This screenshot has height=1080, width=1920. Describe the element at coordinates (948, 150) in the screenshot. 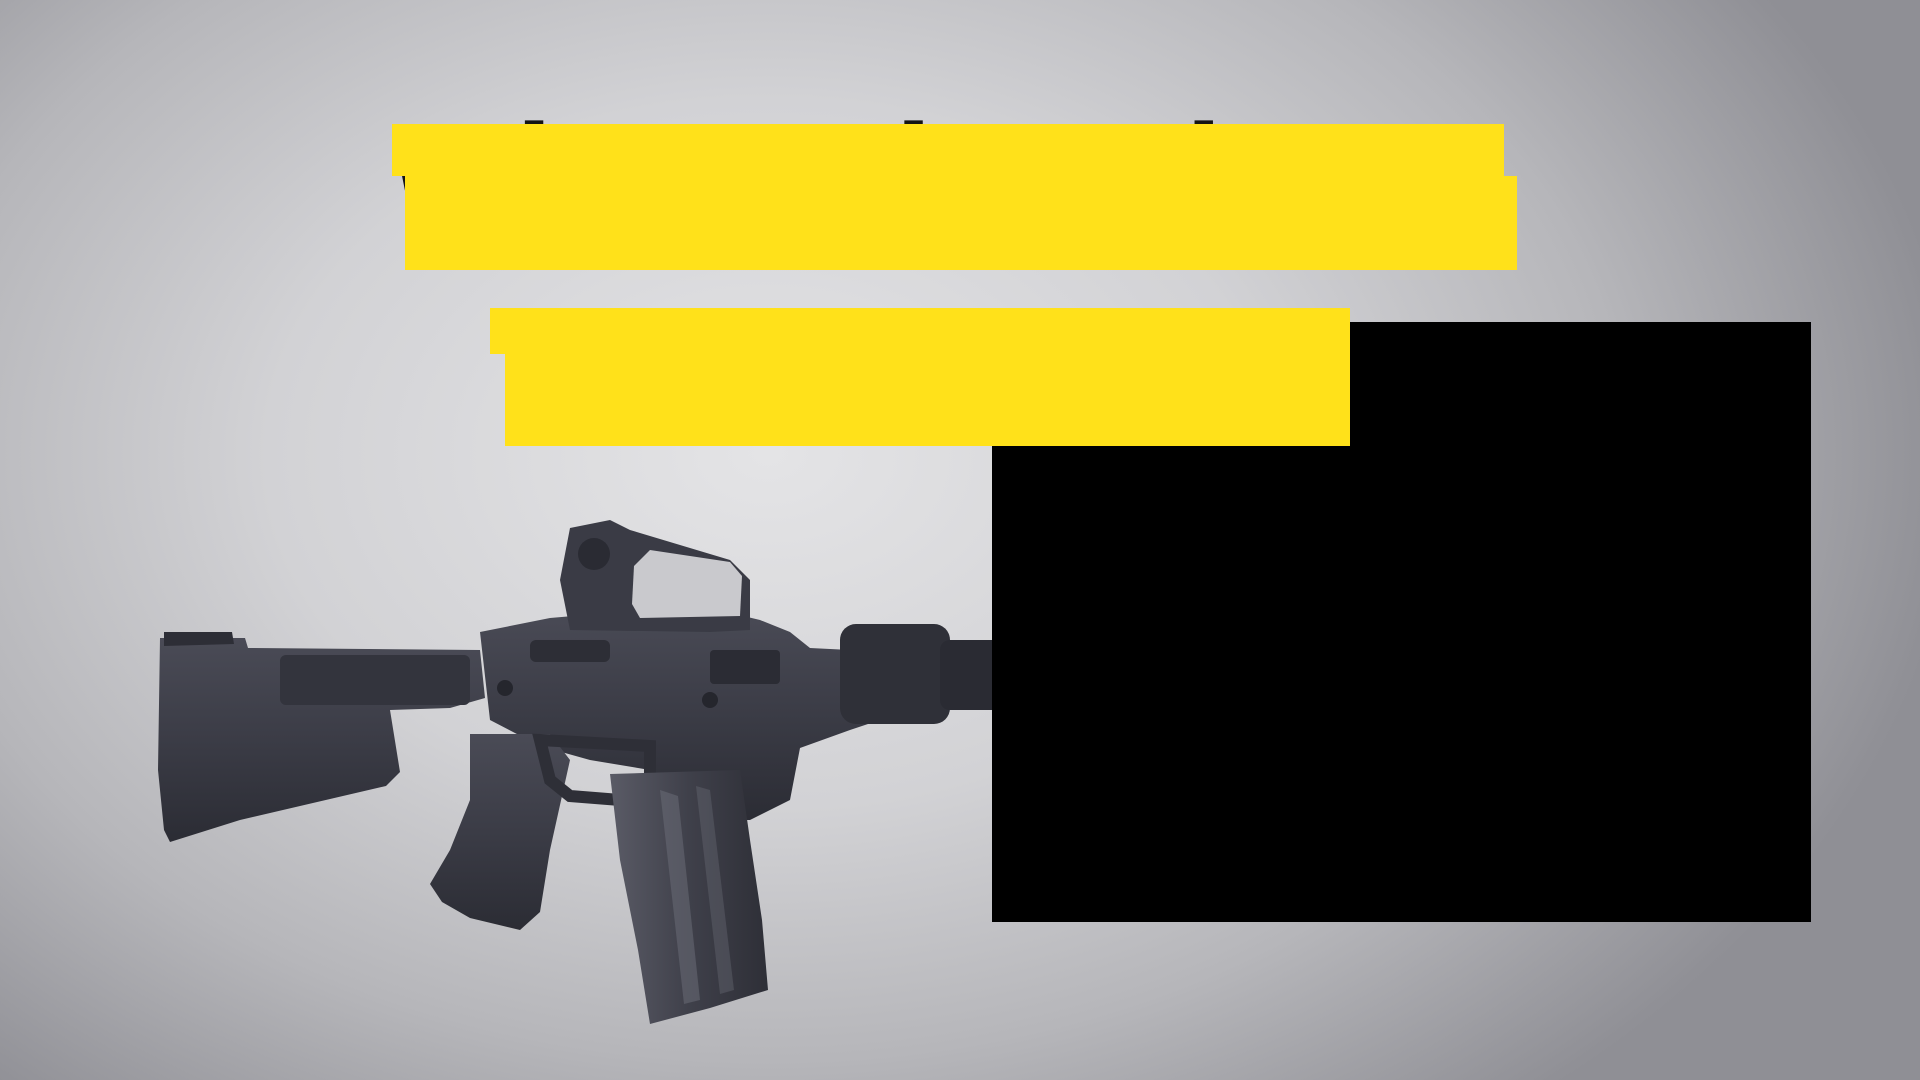

I see `highlight-band-line1-top` at that location.